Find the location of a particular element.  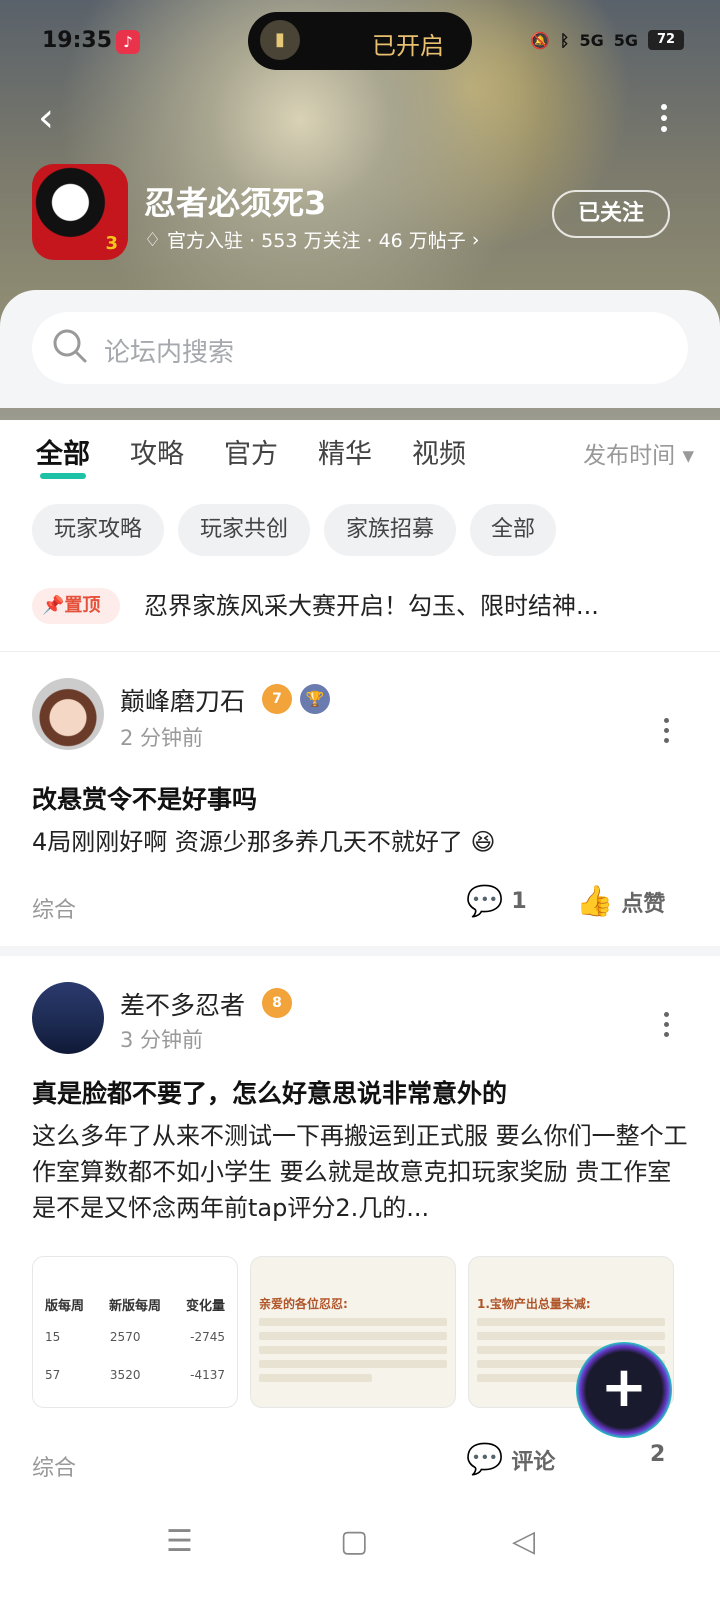

post-body: 4局刚刚好啊 资源少那多养几天不就好了 😆 is located at coordinates (264, 842).